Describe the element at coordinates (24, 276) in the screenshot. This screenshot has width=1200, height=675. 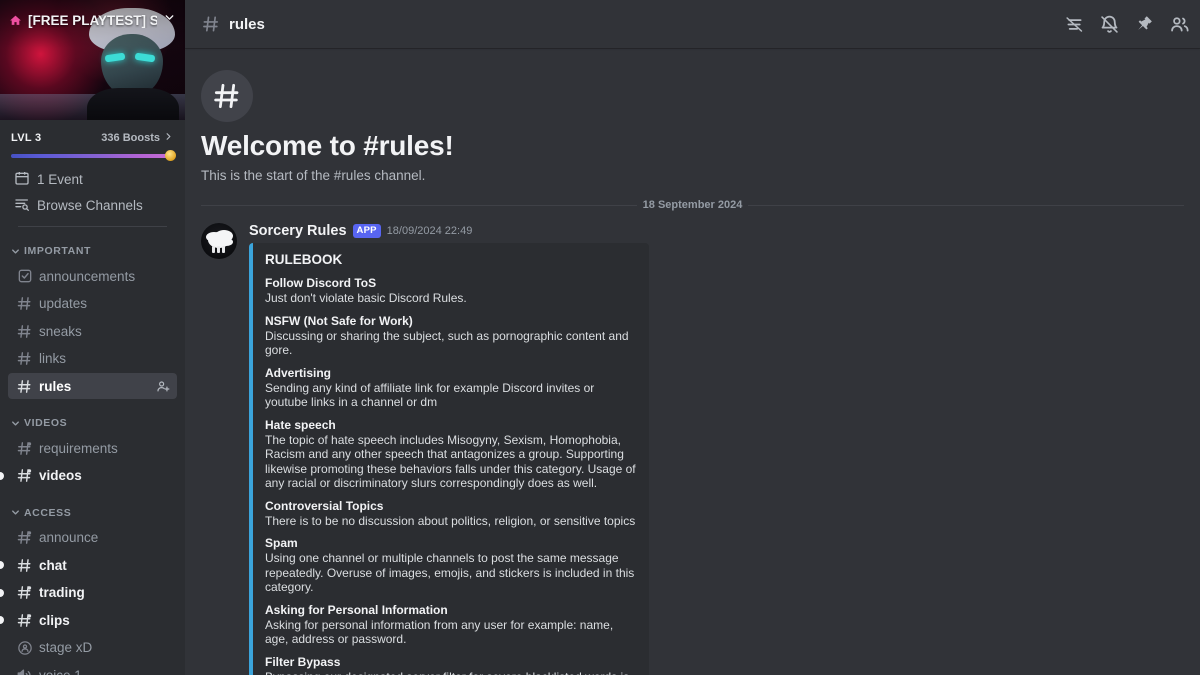
I see `announcement-channel-icon` at that location.